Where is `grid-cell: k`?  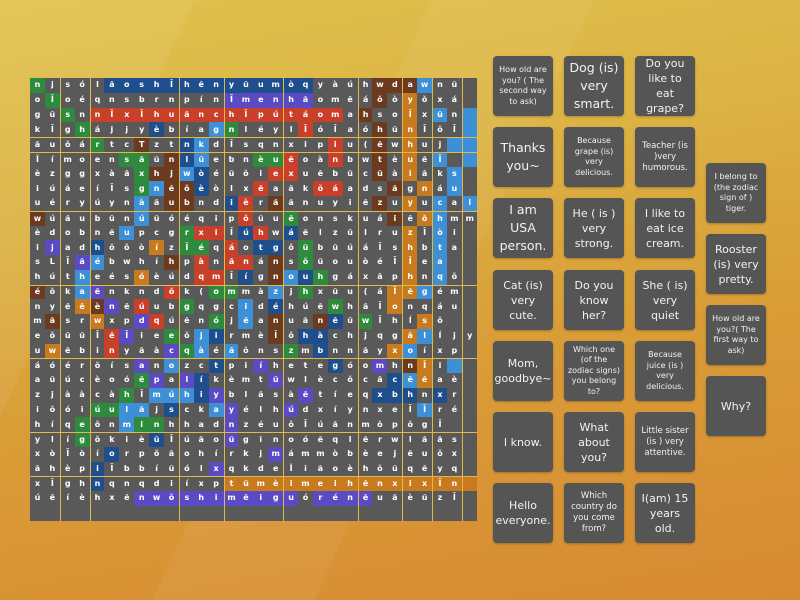
grid-cell: k is located at coordinates (439, 174).